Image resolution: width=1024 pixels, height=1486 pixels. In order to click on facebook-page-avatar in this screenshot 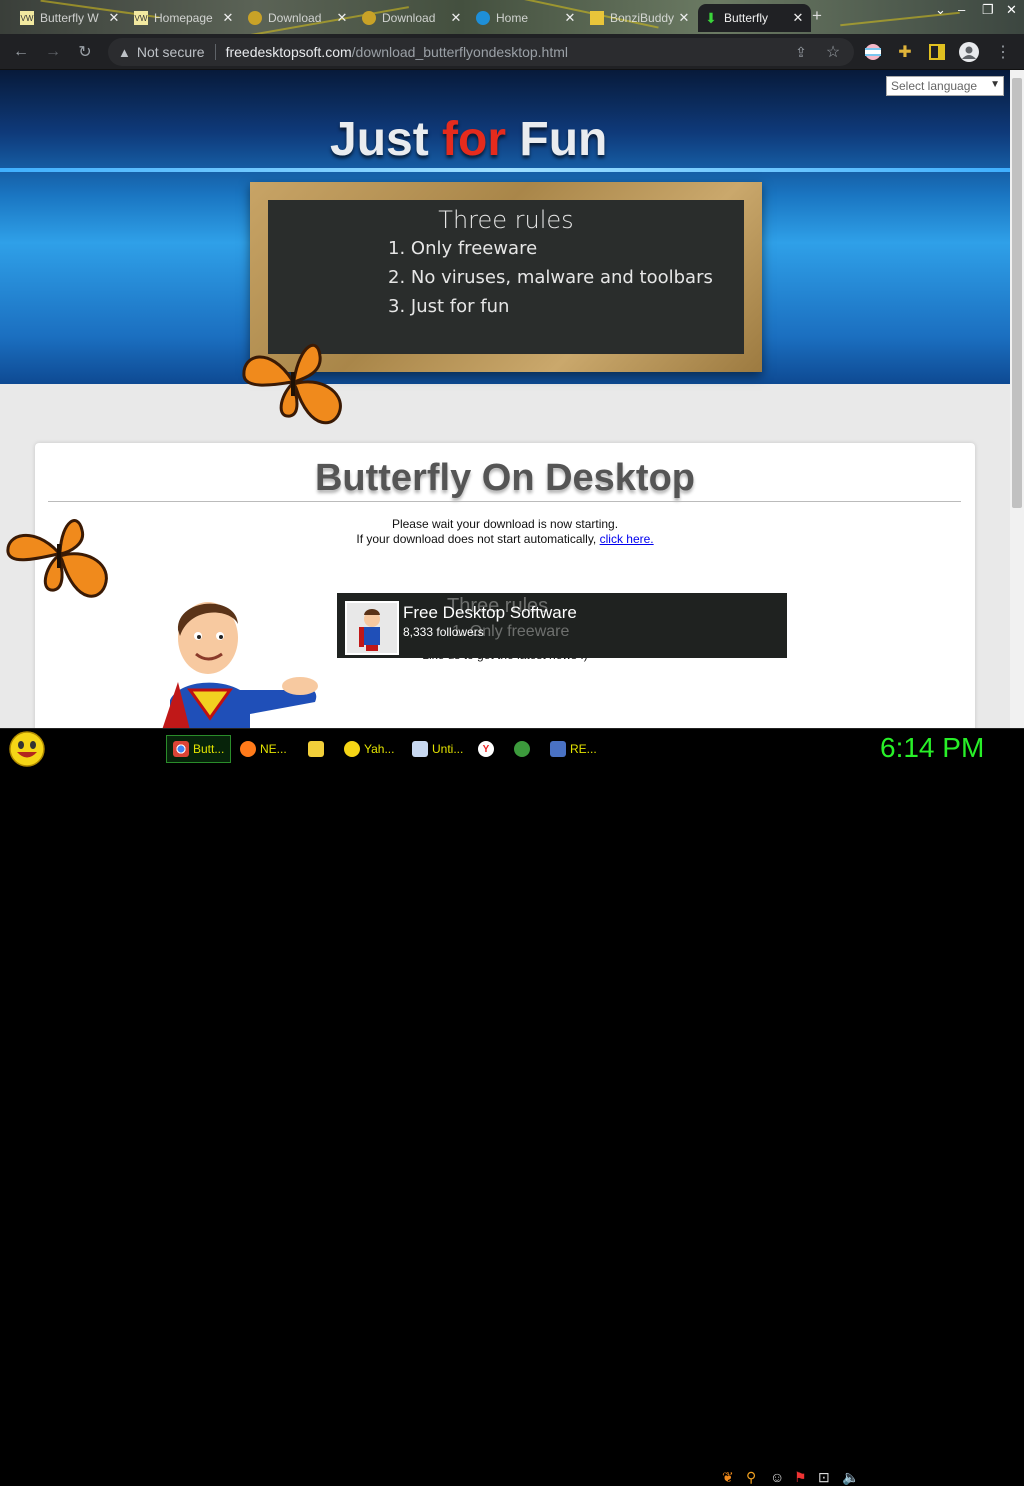, I will do `click(372, 628)`.